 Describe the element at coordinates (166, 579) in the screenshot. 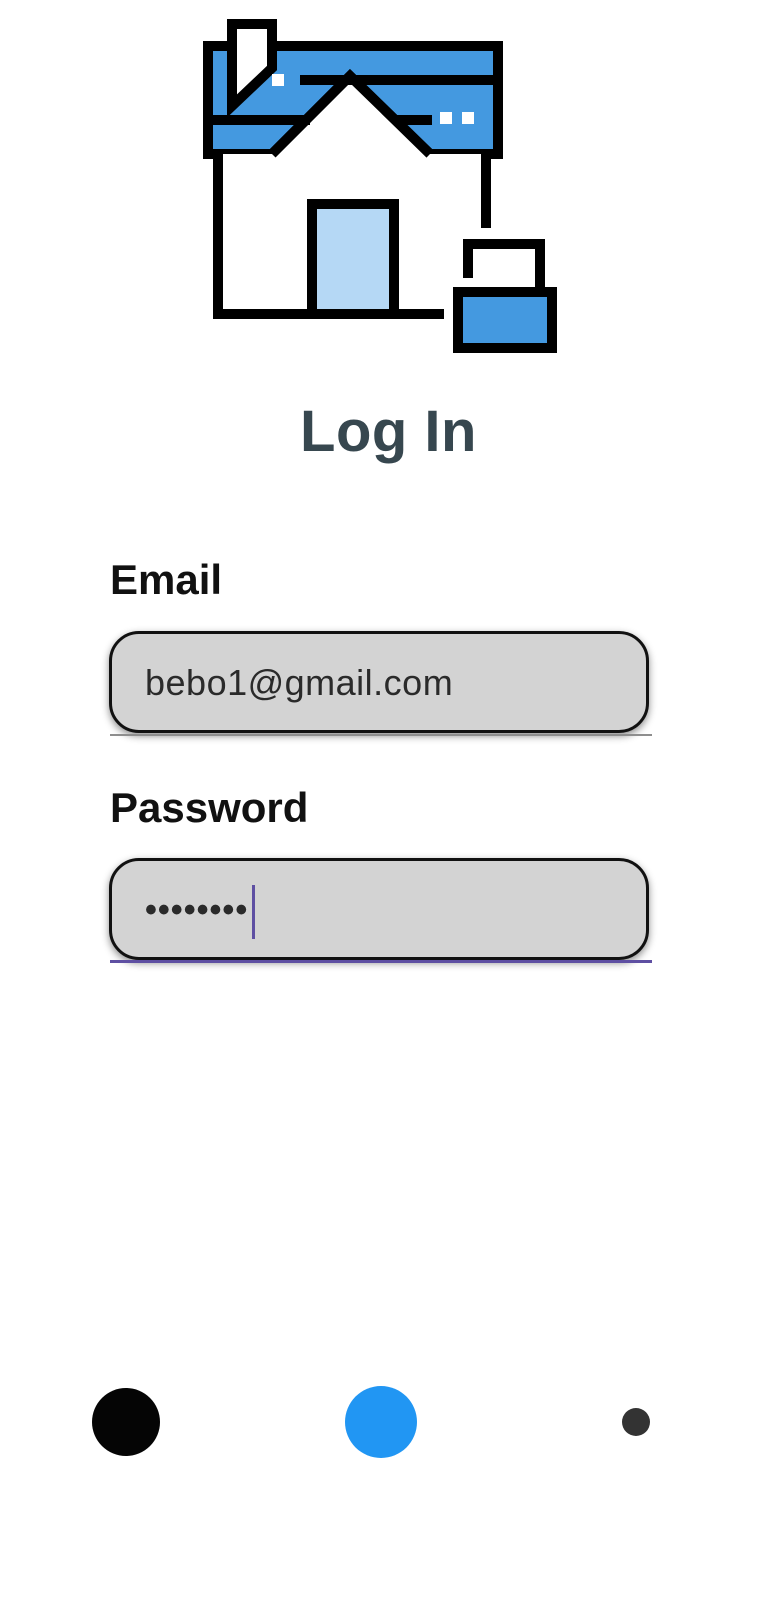

I see `email-label: Email` at that location.